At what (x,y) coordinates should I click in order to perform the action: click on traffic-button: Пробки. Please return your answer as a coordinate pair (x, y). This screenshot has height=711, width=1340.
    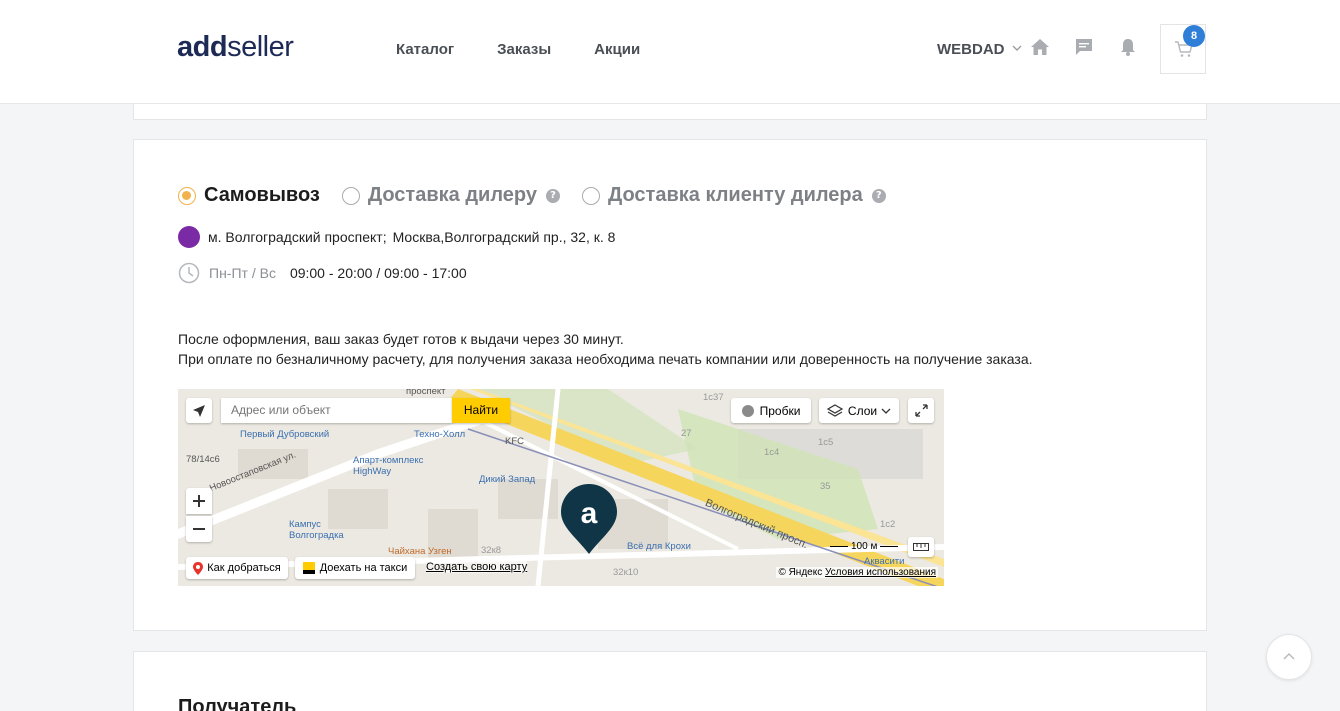
    Looking at the image, I should click on (771, 410).